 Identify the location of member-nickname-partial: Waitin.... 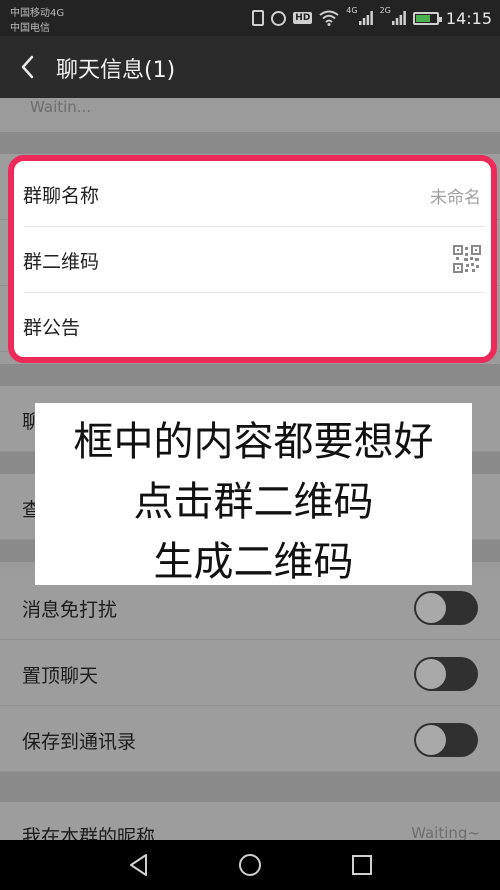
(61, 107).